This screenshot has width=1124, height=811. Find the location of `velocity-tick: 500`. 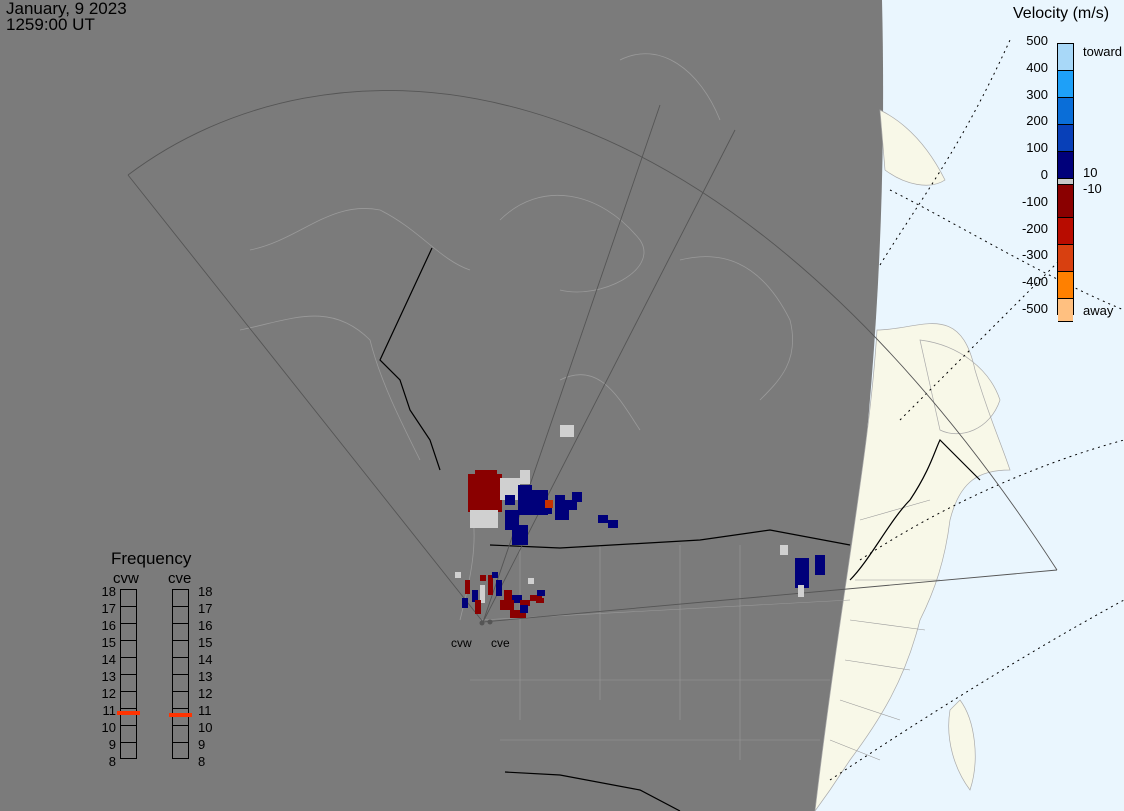

velocity-tick: 500 is located at coordinates (1037, 40).